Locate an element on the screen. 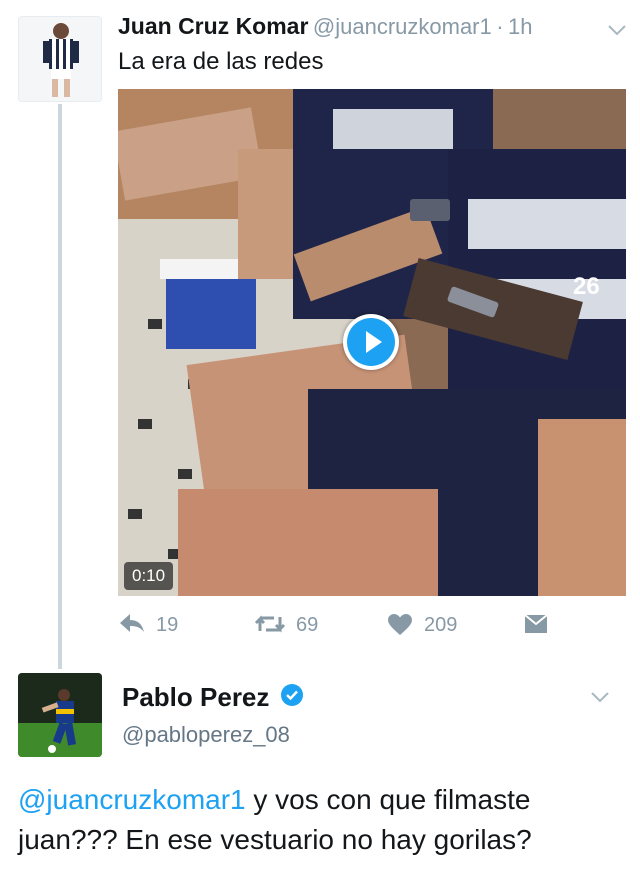 The height and width of the screenshot is (871, 640). envelope-icon is located at coordinates (536, 623).